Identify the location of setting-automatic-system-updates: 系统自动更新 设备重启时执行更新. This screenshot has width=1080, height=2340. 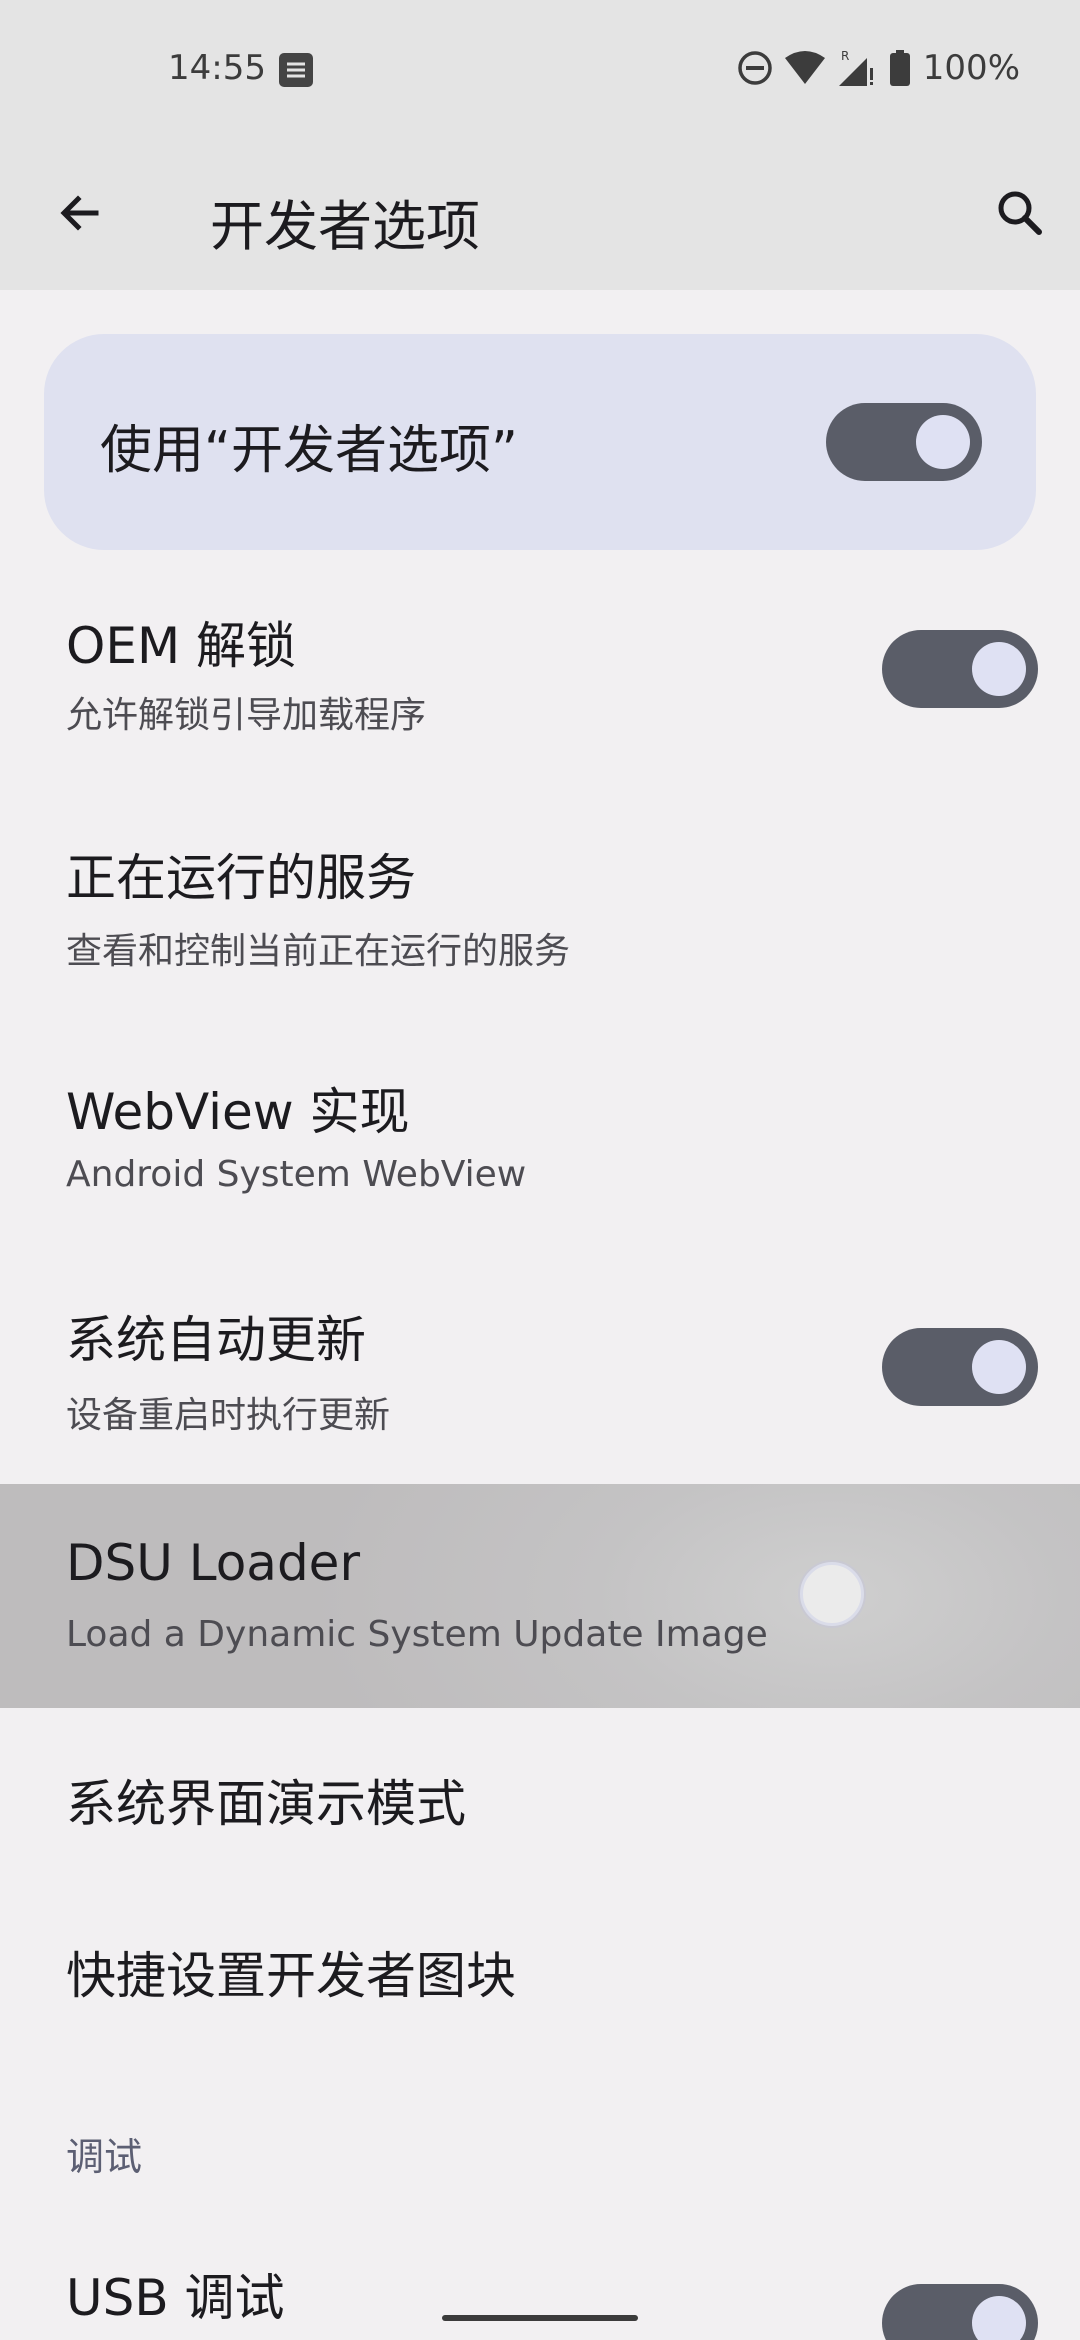
(540, 1386).